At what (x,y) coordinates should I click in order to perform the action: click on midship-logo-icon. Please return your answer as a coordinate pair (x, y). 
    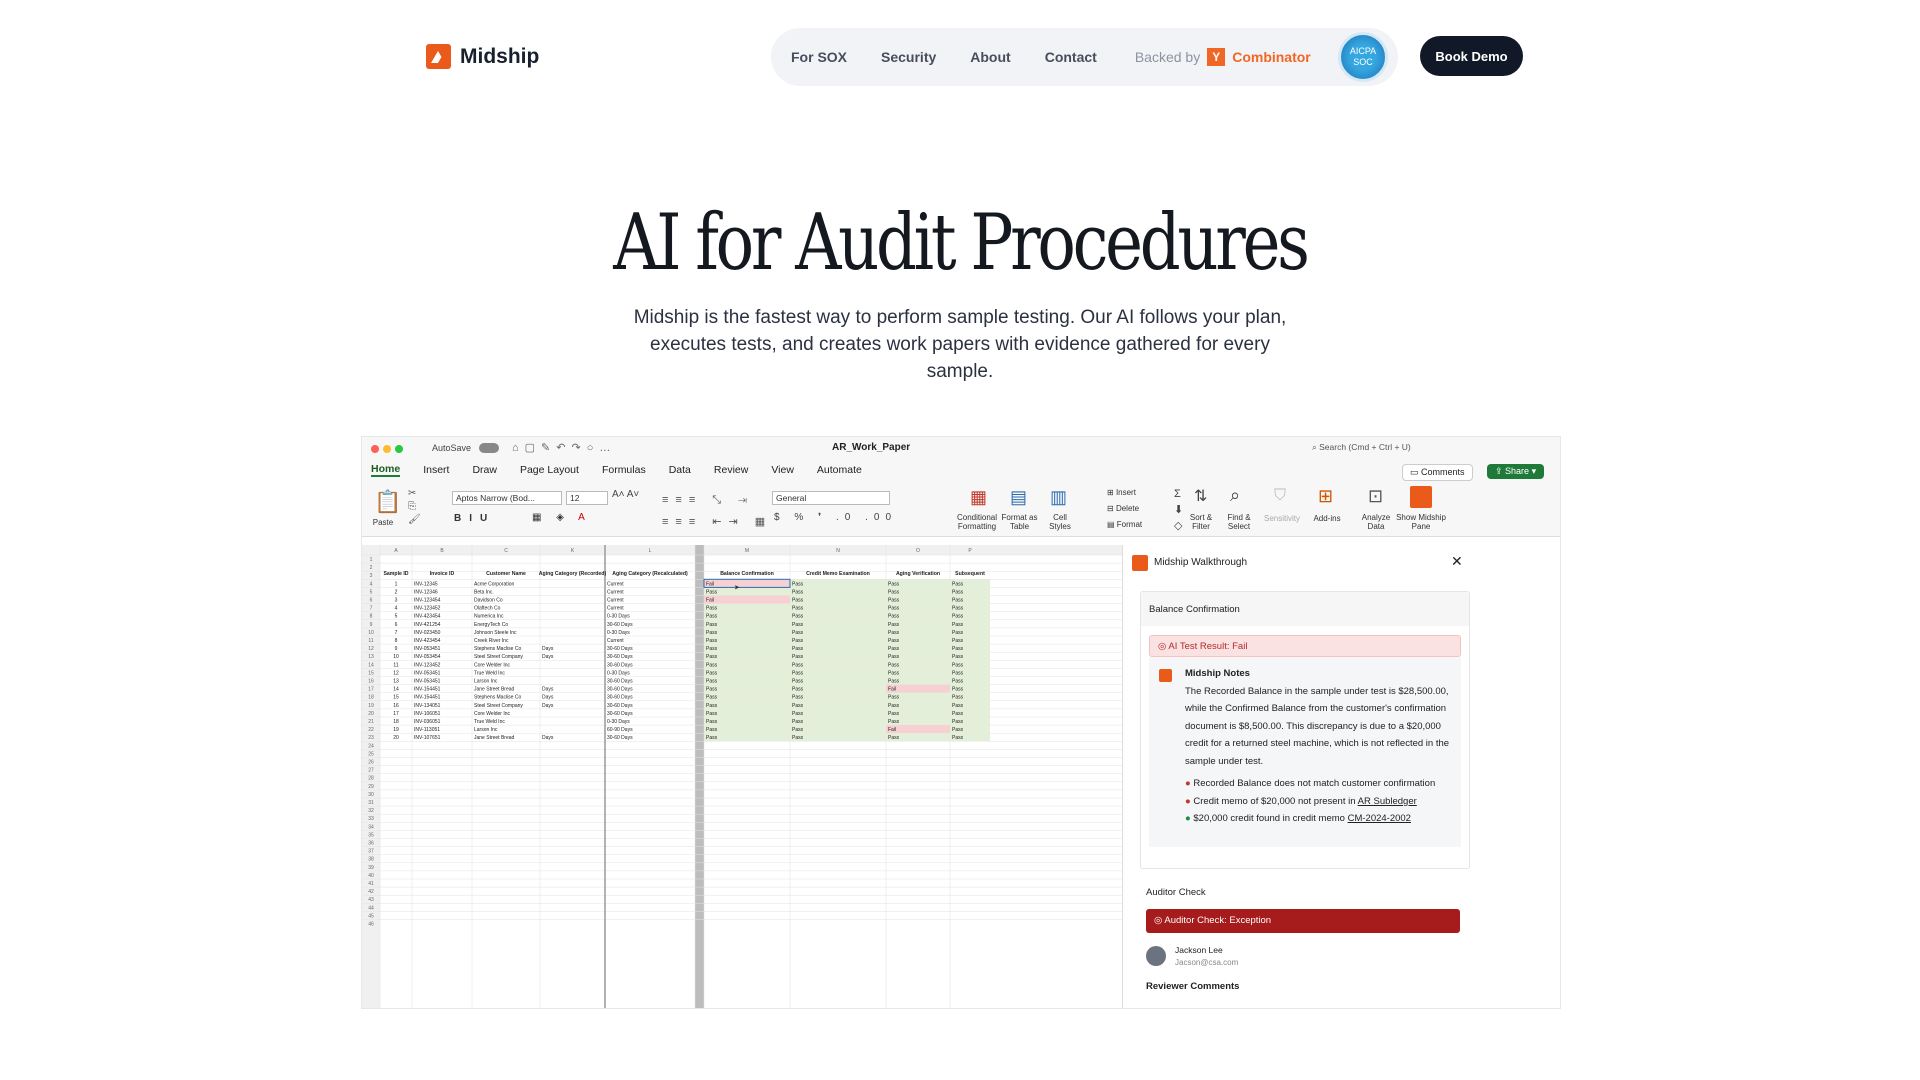
    Looking at the image, I should click on (1140, 563).